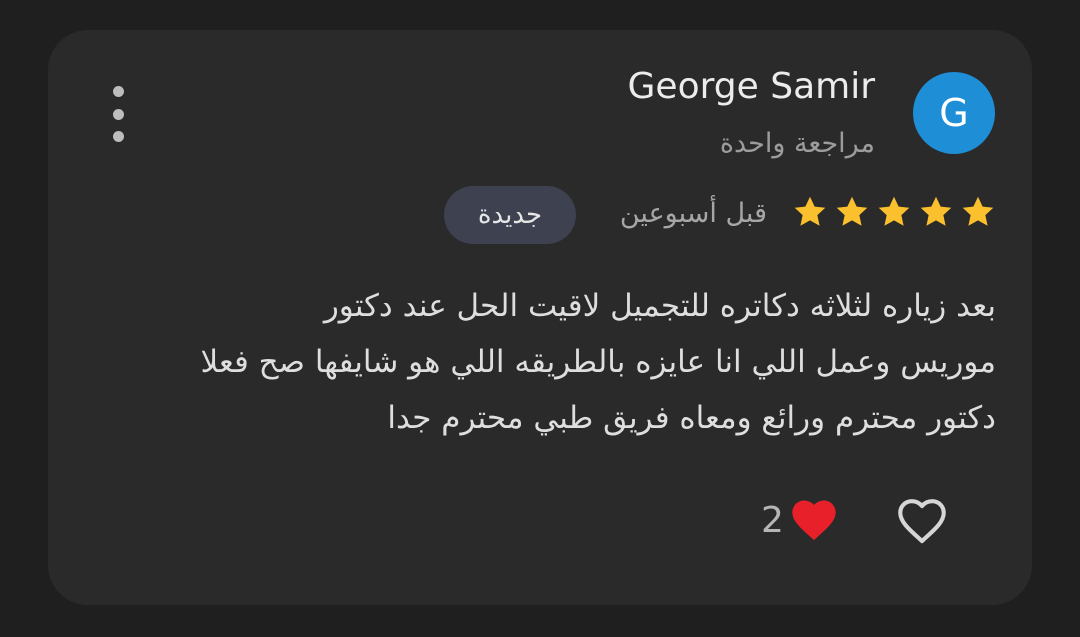  I want to click on star-rating, so click(894, 212).